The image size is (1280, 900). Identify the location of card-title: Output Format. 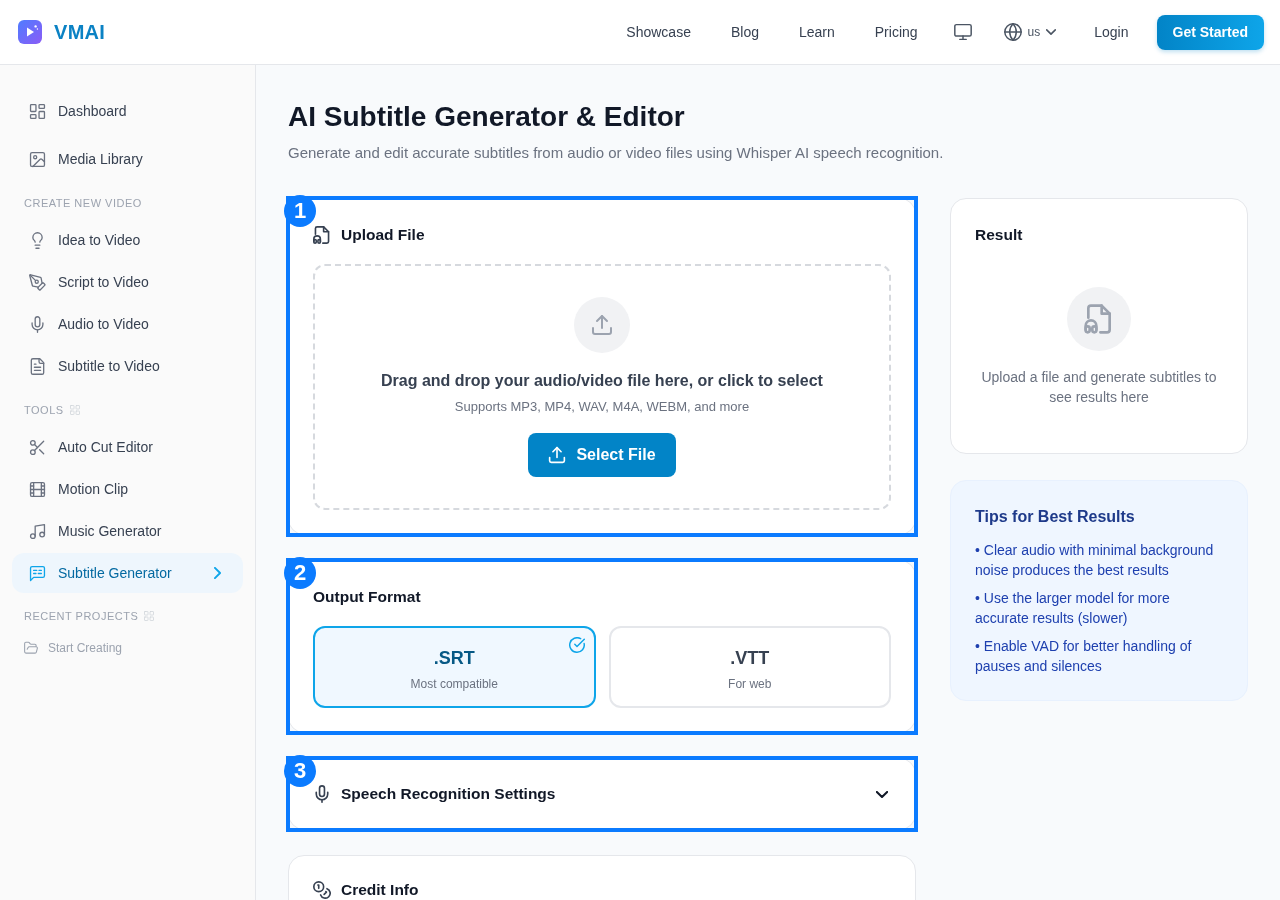
(367, 597).